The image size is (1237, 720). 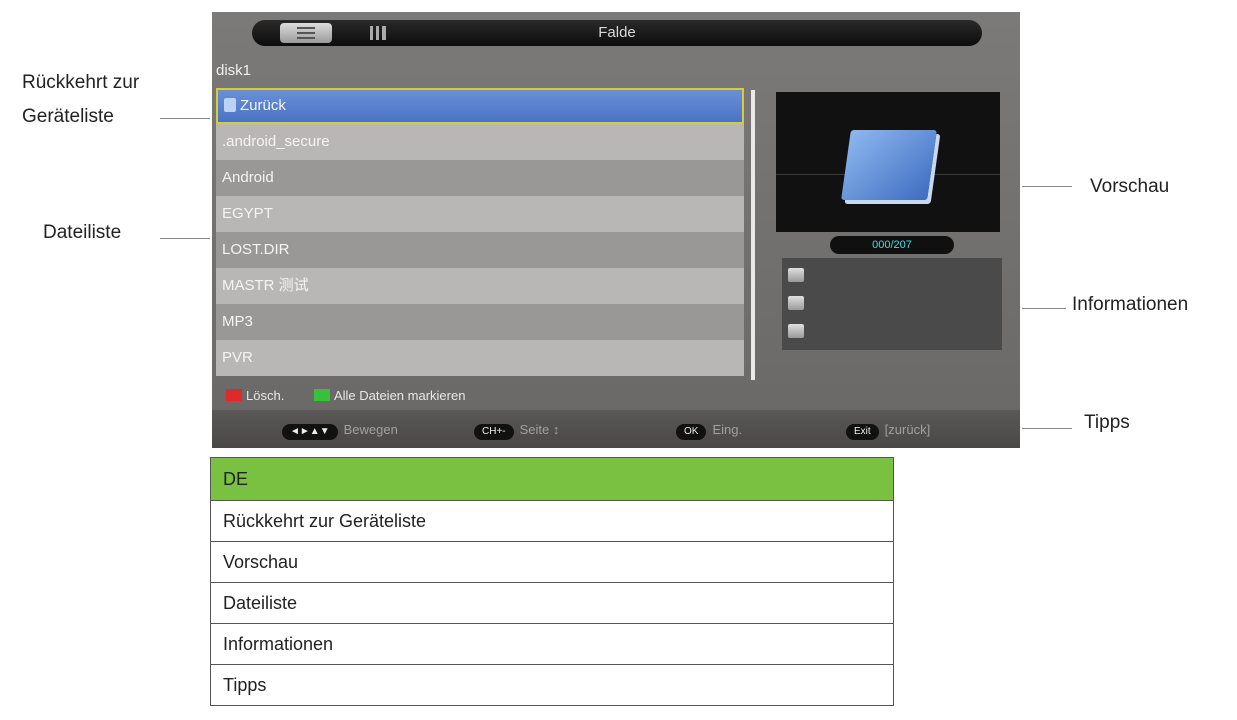 I want to click on file-name: MASTR 测试, so click(x=265, y=285).